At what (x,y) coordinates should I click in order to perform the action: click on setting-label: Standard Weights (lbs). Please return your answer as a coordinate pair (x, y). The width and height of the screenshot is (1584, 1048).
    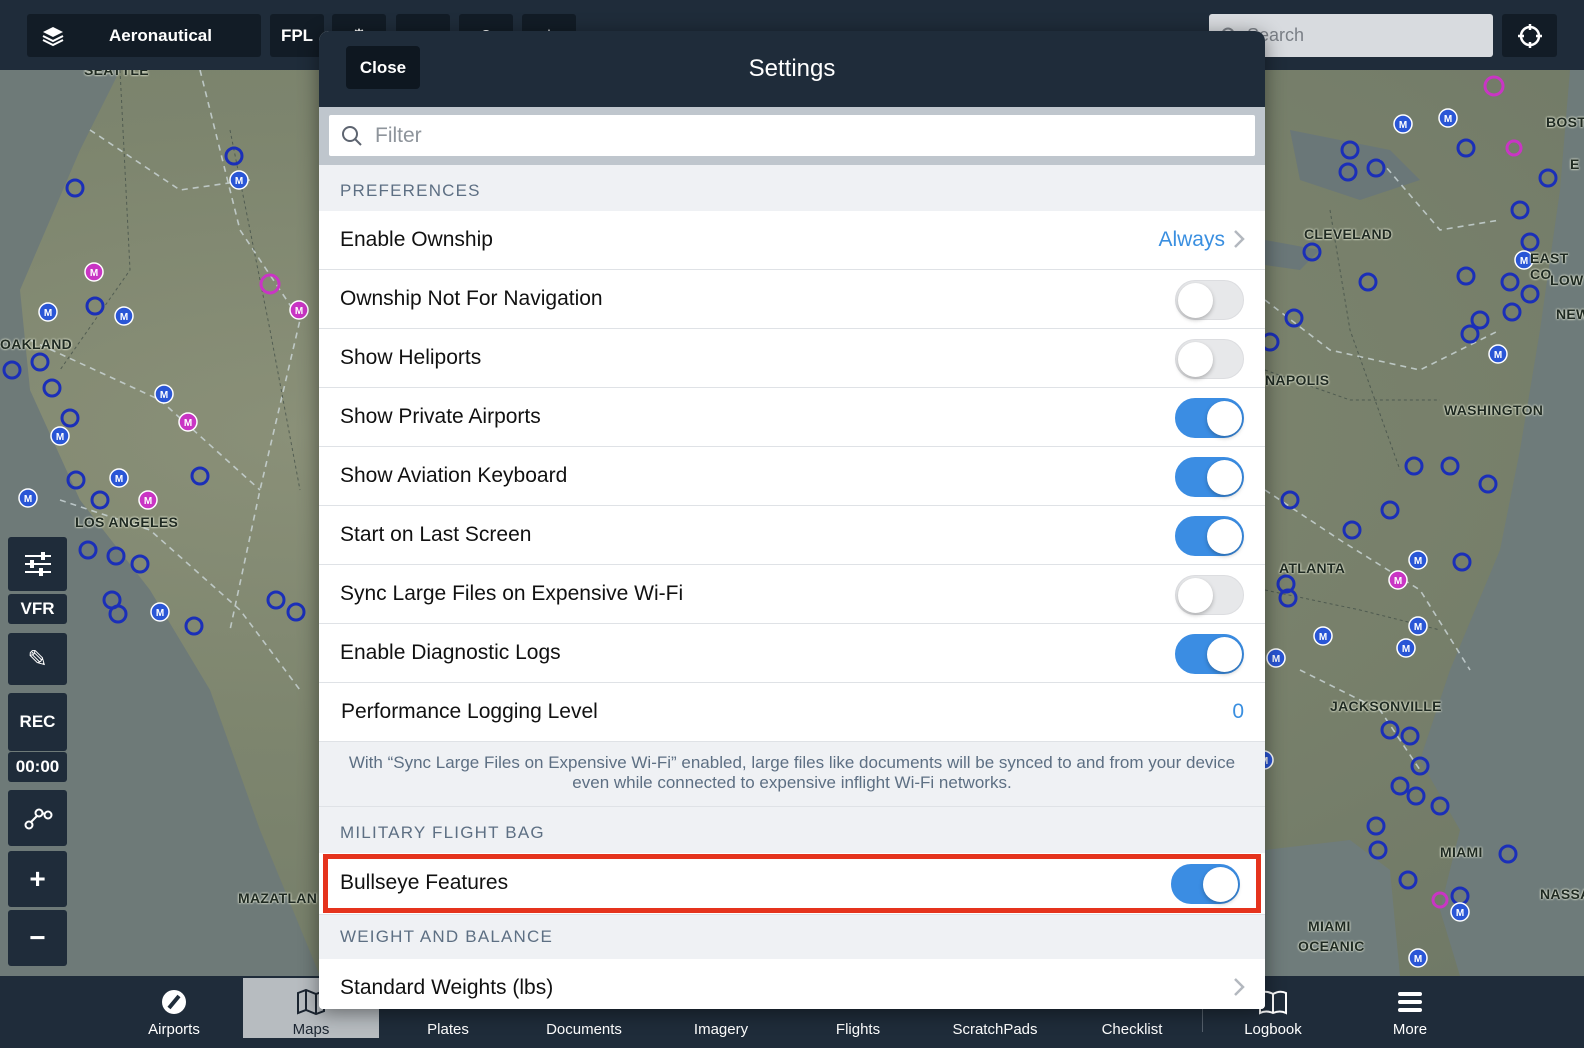
    Looking at the image, I should click on (447, 987).